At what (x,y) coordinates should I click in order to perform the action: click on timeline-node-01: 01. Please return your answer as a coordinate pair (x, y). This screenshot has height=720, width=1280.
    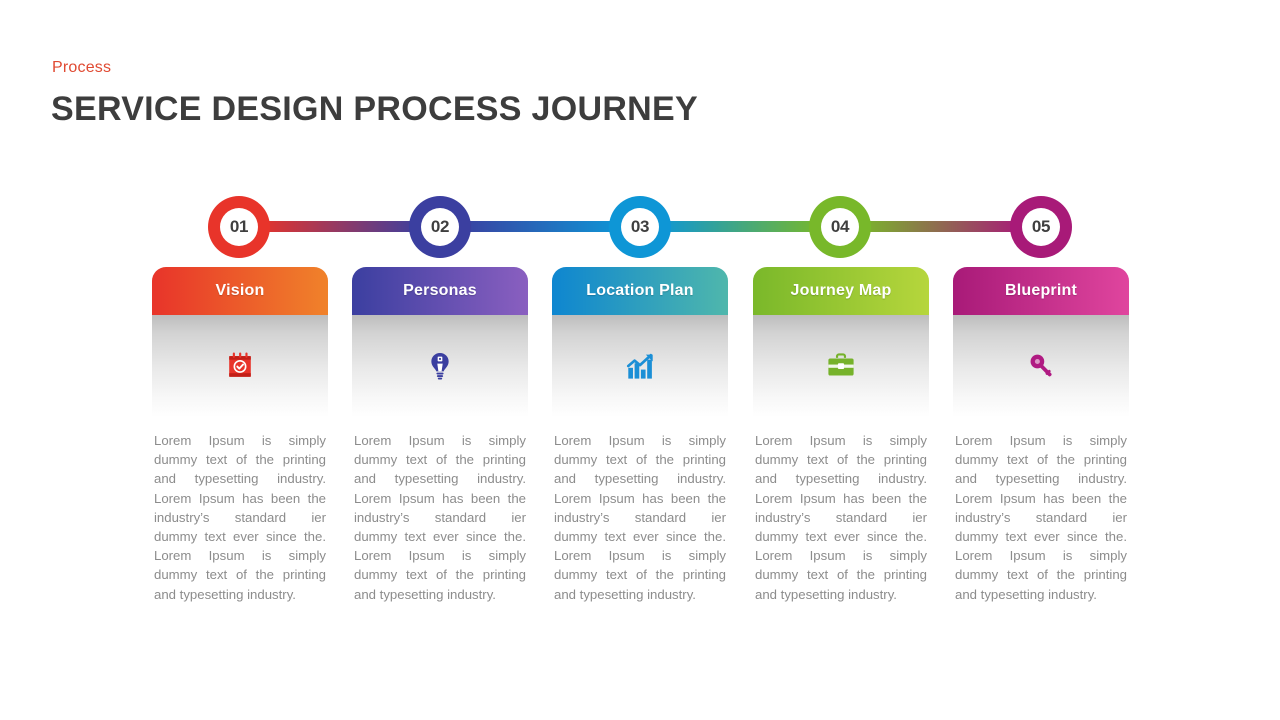
    Looking at the image, I should click on (239, 227).